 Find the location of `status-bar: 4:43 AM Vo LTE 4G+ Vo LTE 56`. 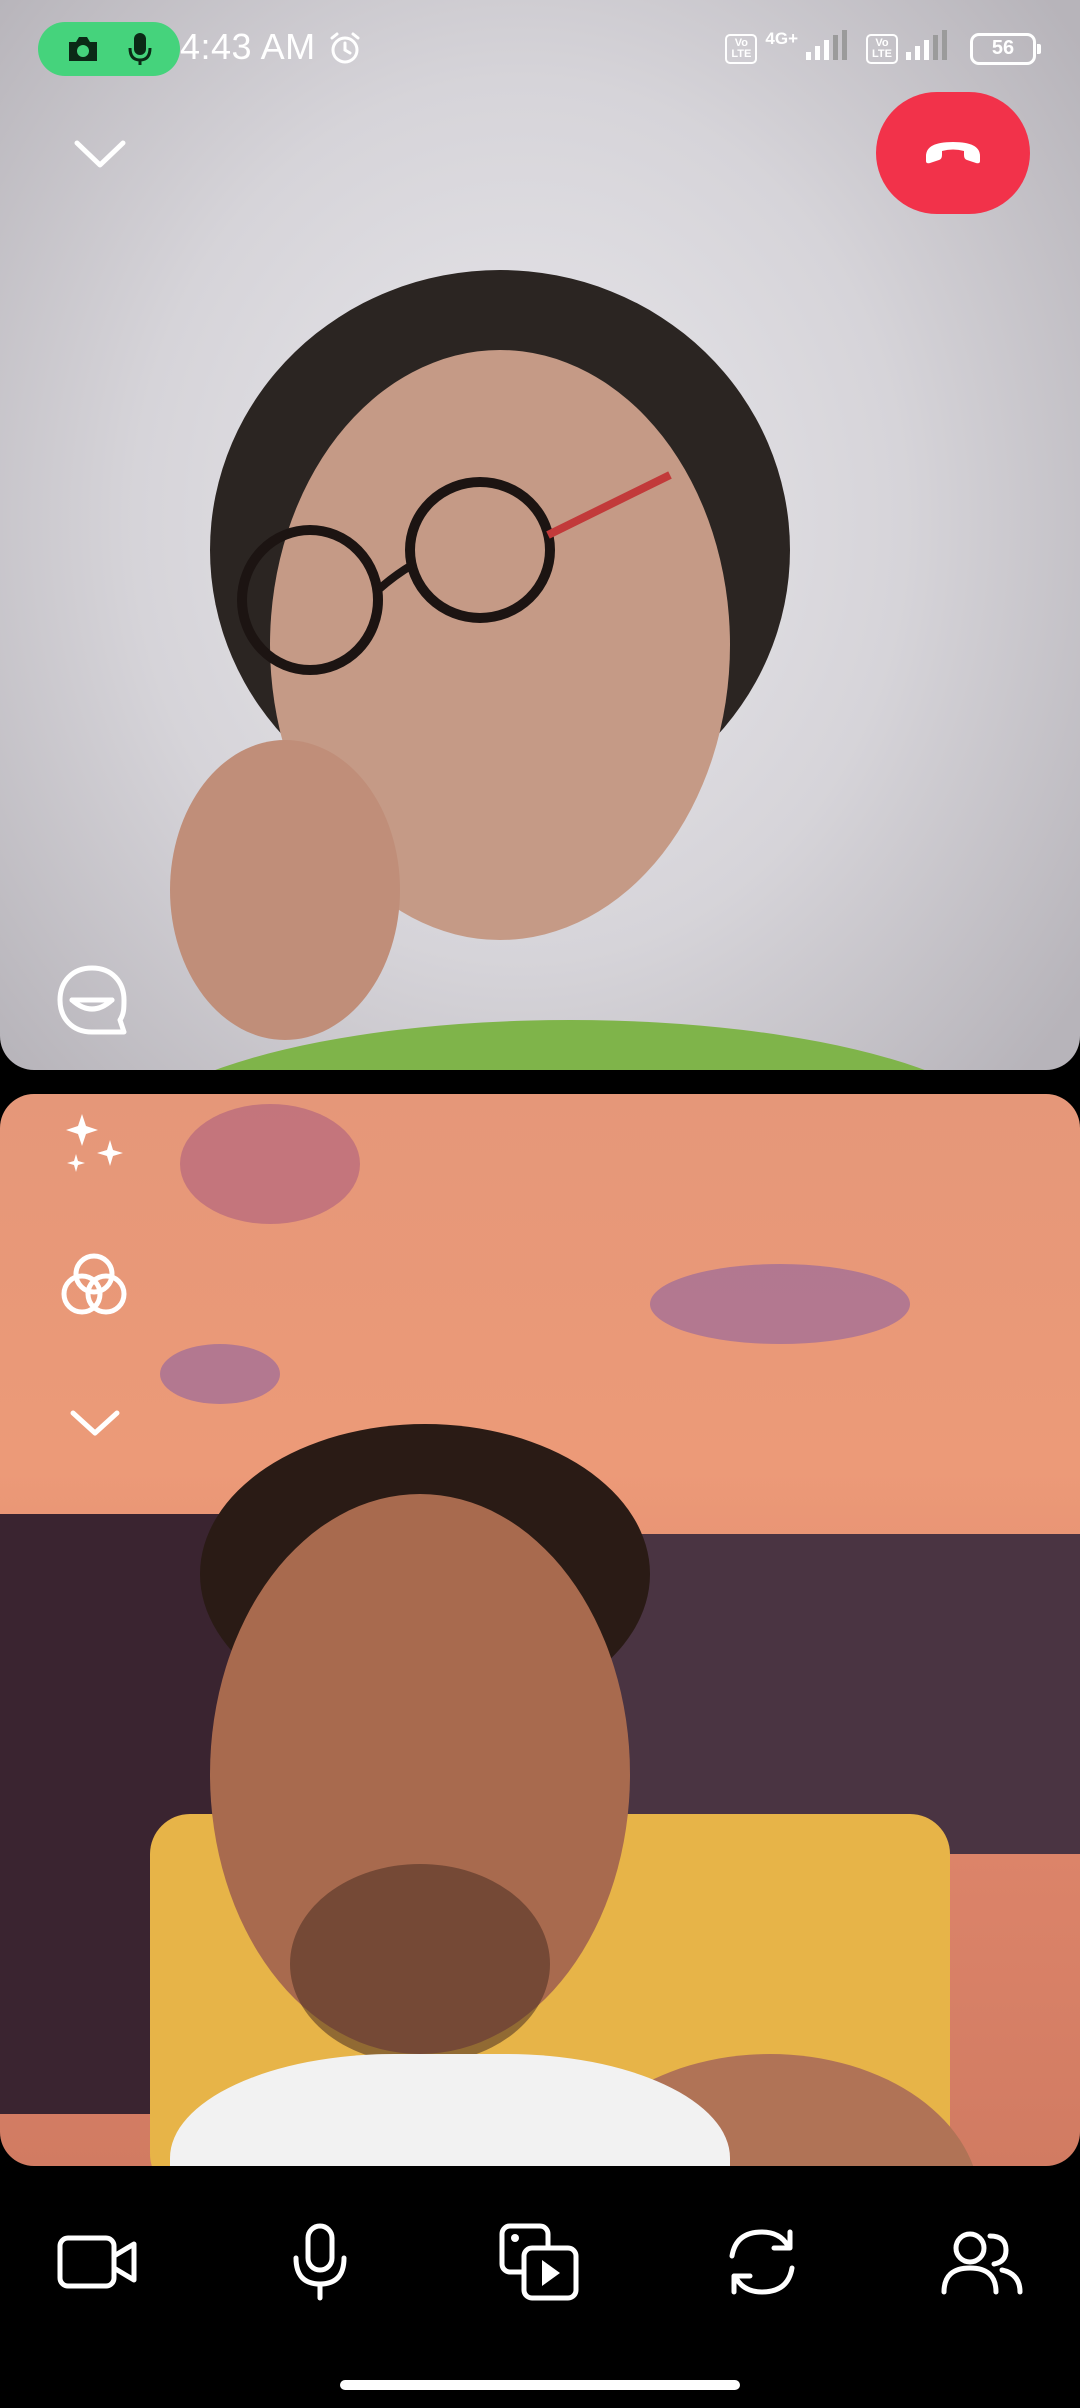

status-bar: 4:43 AM Vo LTE 4G+ Vo LTE 56 is located at coordinates (540, 48).